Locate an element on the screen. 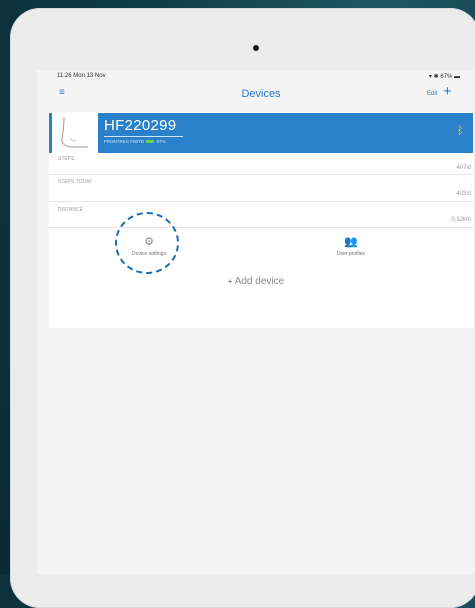 Image resolution: width=475 pixels, height=608 pixels. user-profiles-button: 👥 User profiles is located at coordinates (351, 246).